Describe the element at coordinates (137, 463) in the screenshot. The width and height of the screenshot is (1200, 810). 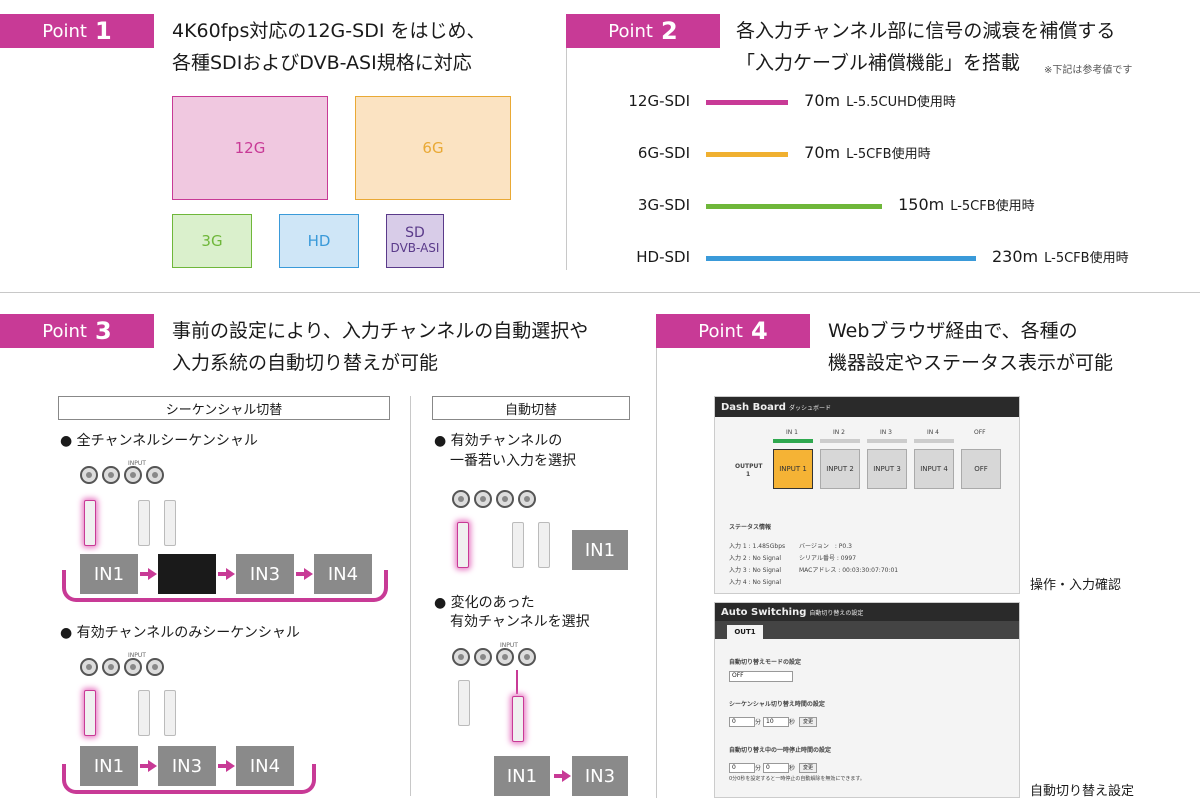
I see `seq-all-input-label: INPUT` at that location.